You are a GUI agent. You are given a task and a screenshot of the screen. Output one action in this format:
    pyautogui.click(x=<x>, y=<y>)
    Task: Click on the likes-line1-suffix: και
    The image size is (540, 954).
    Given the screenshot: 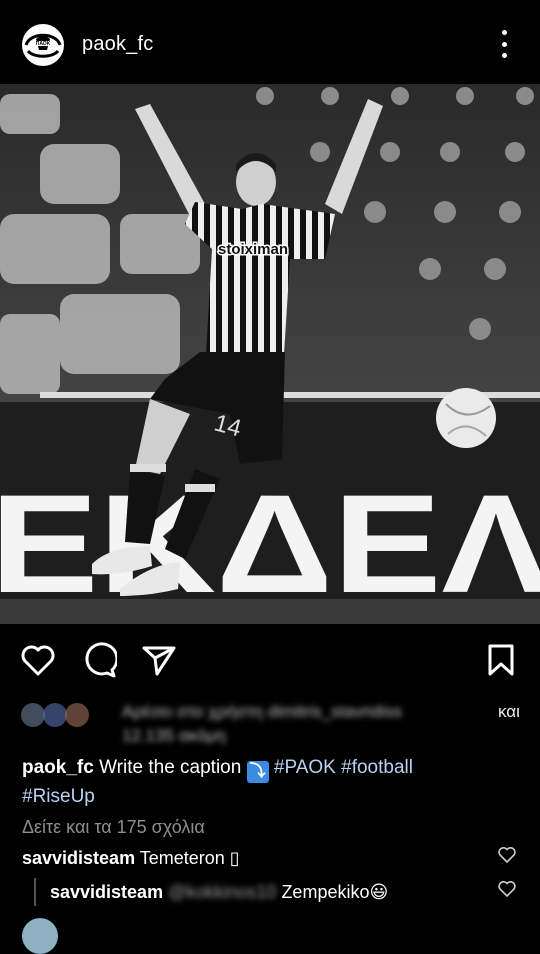 What is the action you would take?
    pyautogui.click(x=509, y=711)
    